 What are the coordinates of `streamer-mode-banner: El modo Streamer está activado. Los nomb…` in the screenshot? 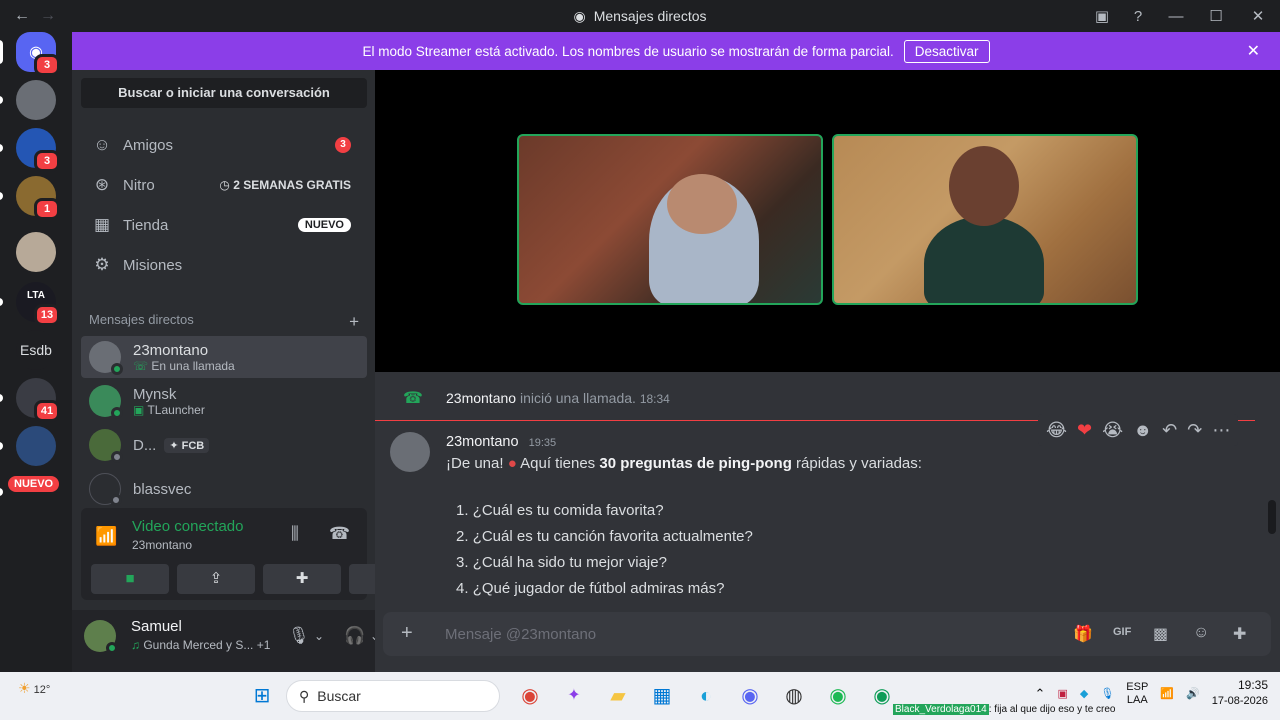 It's located at (676, 51).